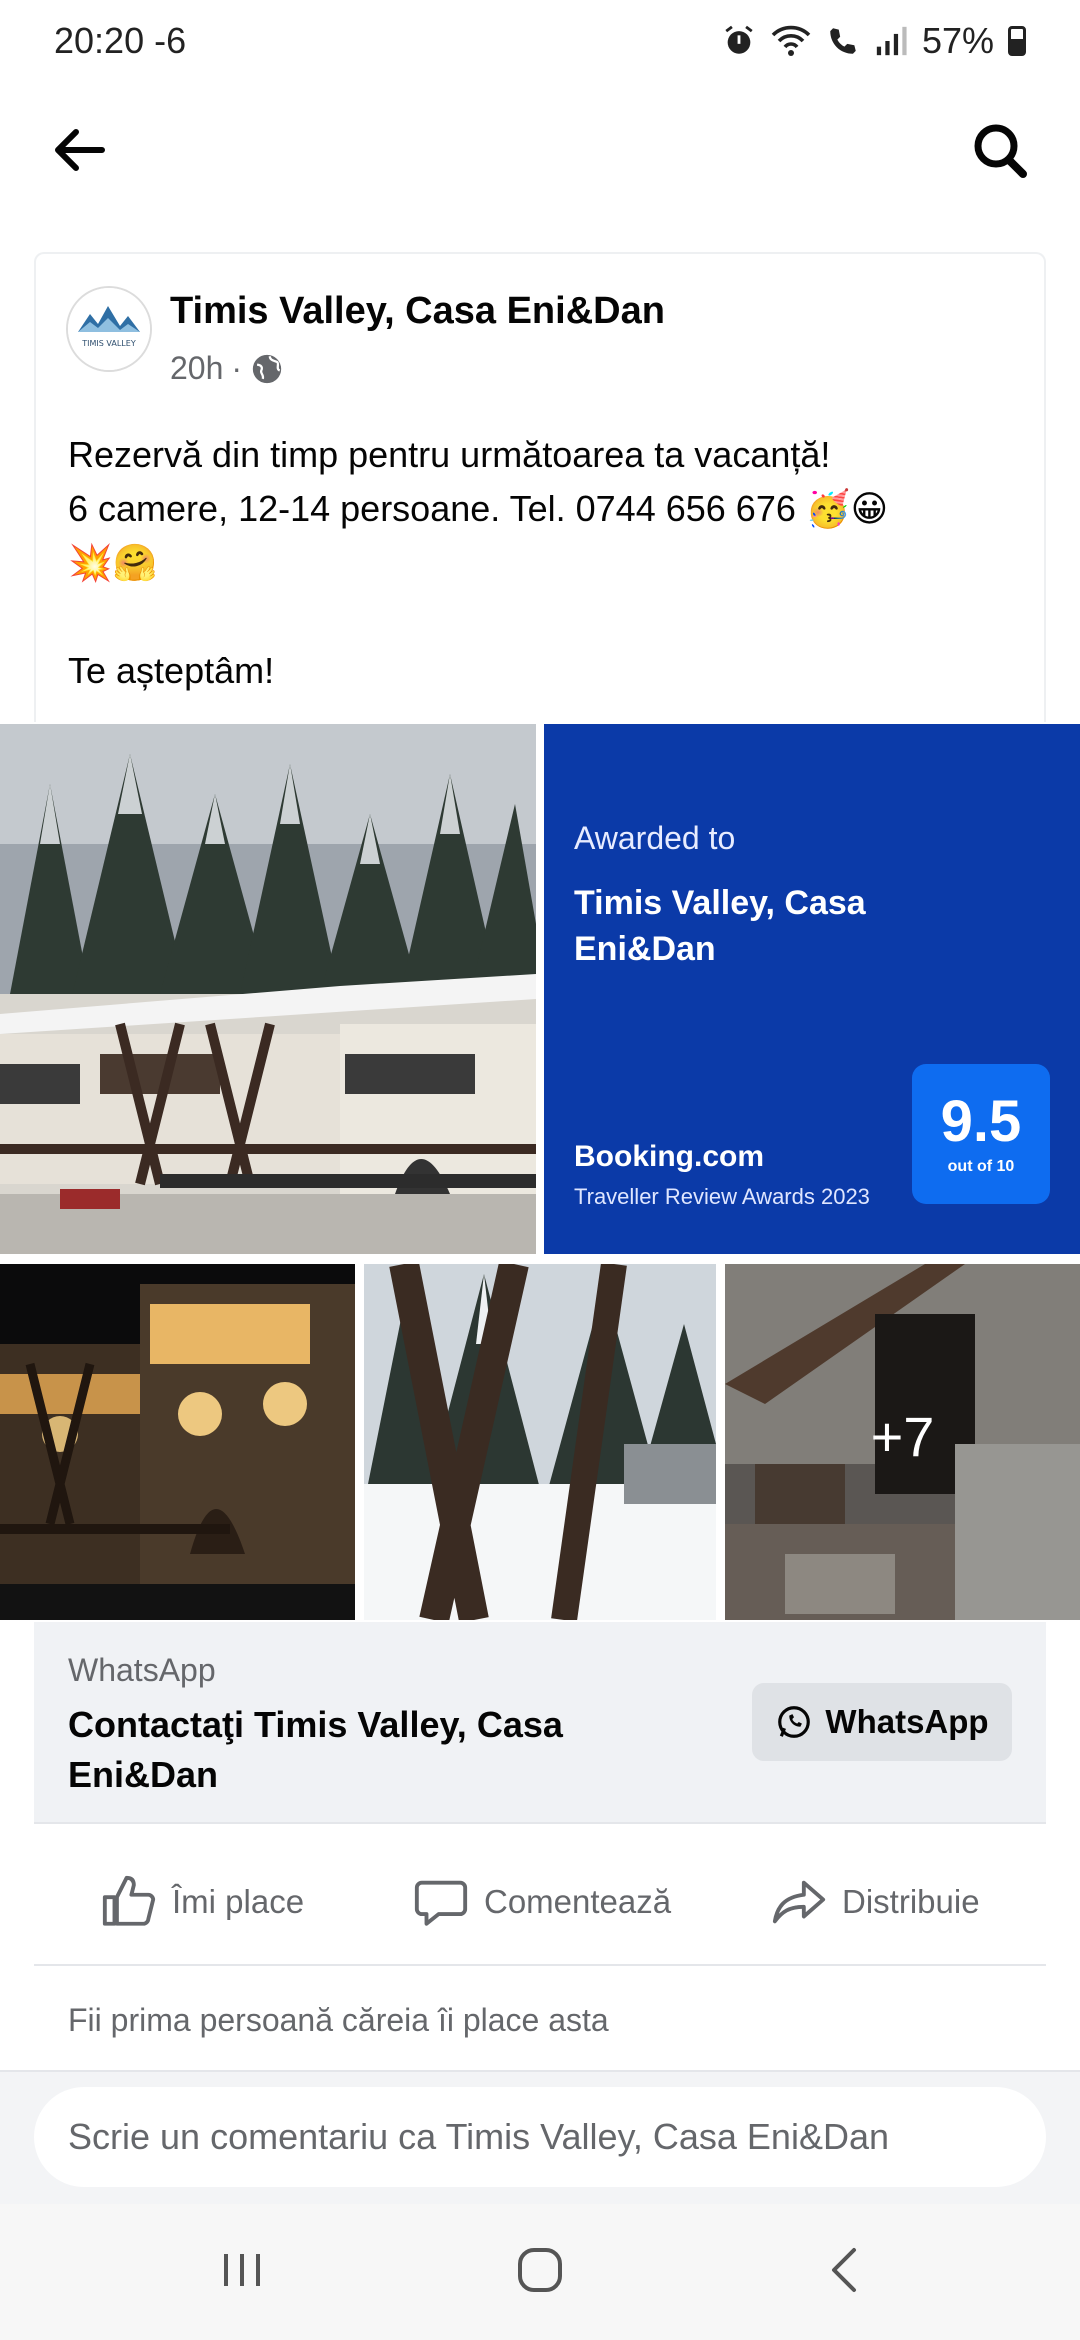 Image resolution: width=1080 pixels, height=2340 pixels. Describe the element at coordinates (902, 1436) in the screenshot. I see `more-photos-count: +7` at that location.